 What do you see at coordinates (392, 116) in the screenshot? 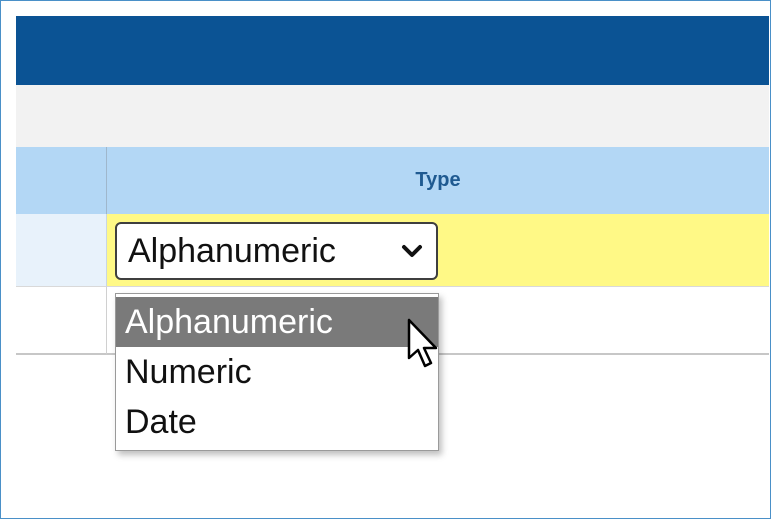
I see `toolbar-strip` at bounding box center [392, 116].